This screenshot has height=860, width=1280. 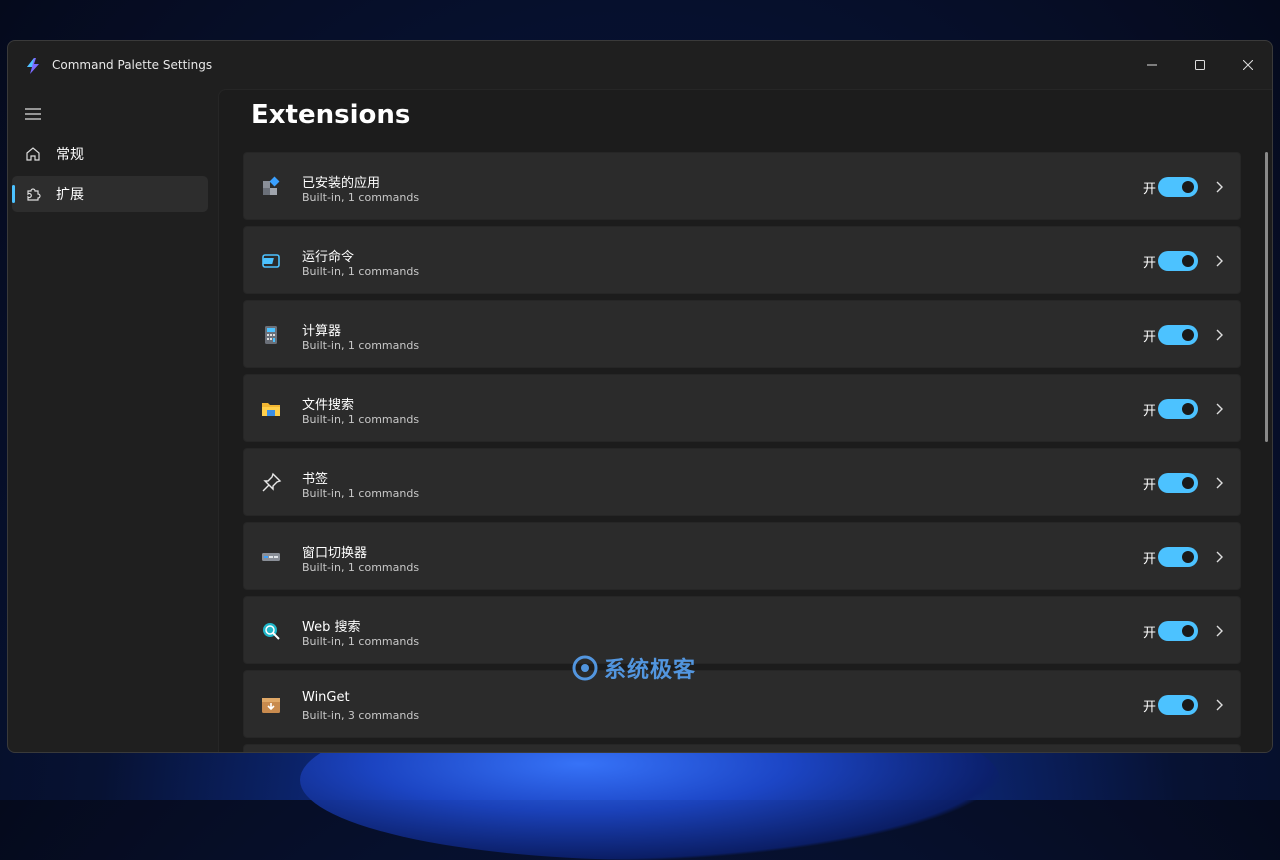 I want to click on window-switcher-icon, so click(x=271, y=557).